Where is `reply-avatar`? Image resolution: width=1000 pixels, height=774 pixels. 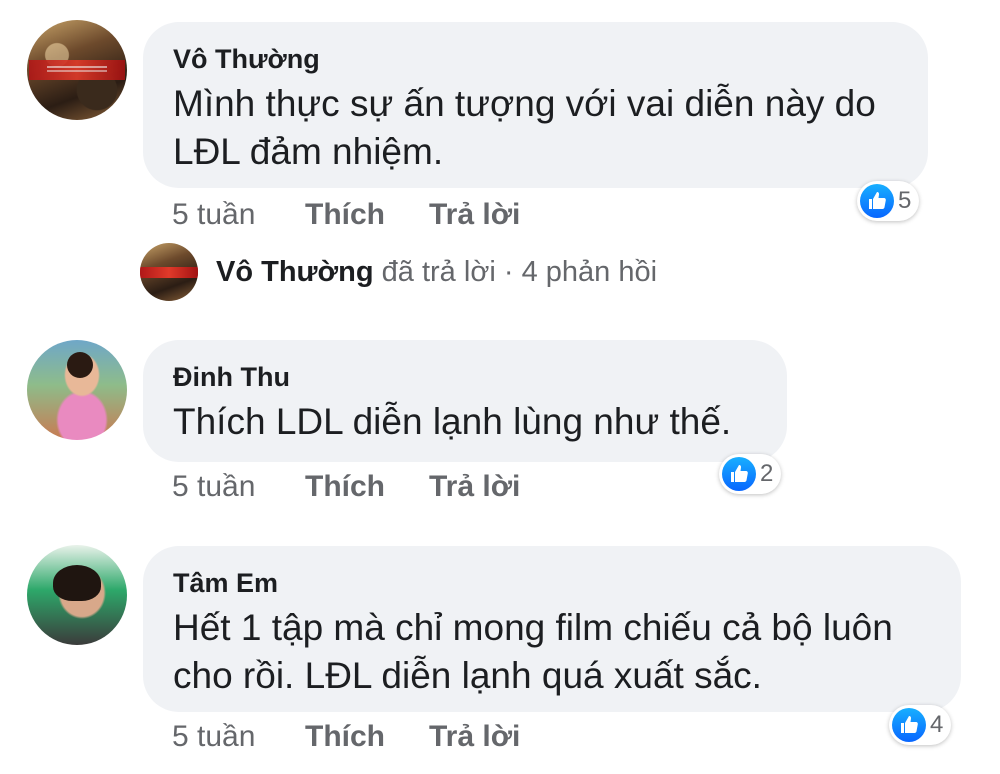
reply-avatar is located at coordinates (169, 272).